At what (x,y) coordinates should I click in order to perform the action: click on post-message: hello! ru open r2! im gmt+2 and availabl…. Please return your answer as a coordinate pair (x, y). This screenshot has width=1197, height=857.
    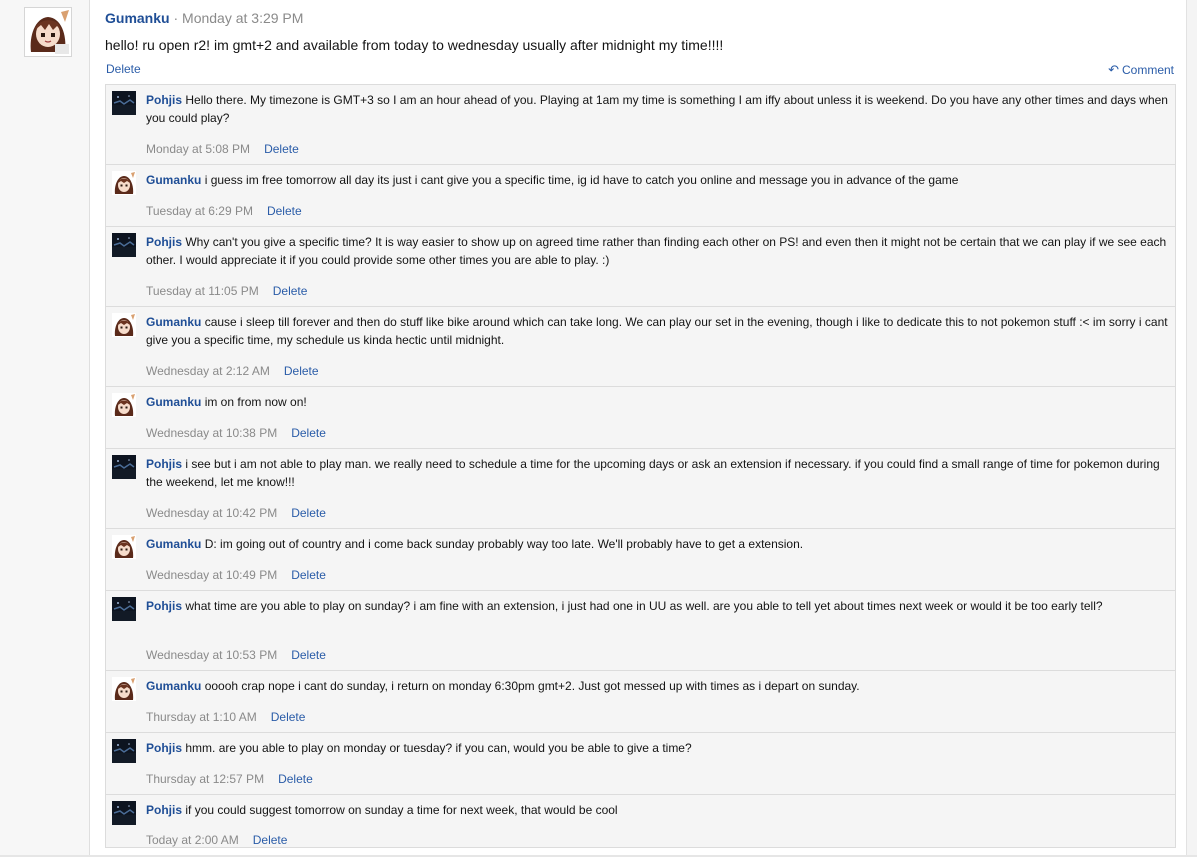
    Looking at the image, I should click on (414, 45).